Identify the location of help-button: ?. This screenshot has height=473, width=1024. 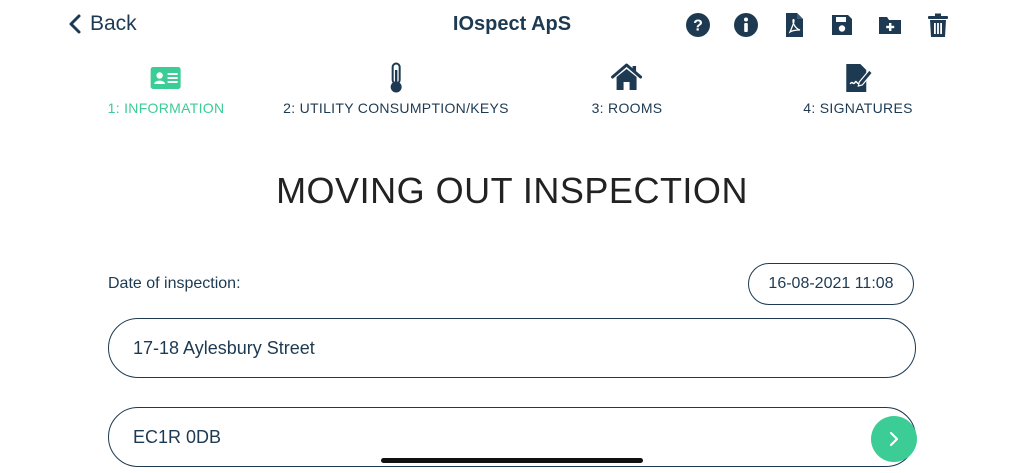
(698, 25).